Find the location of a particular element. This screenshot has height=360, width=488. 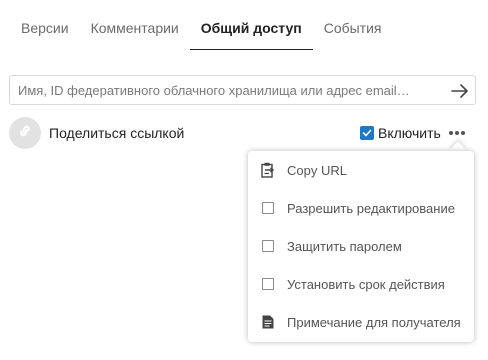

link-icon is located at coordinates (25, 133).